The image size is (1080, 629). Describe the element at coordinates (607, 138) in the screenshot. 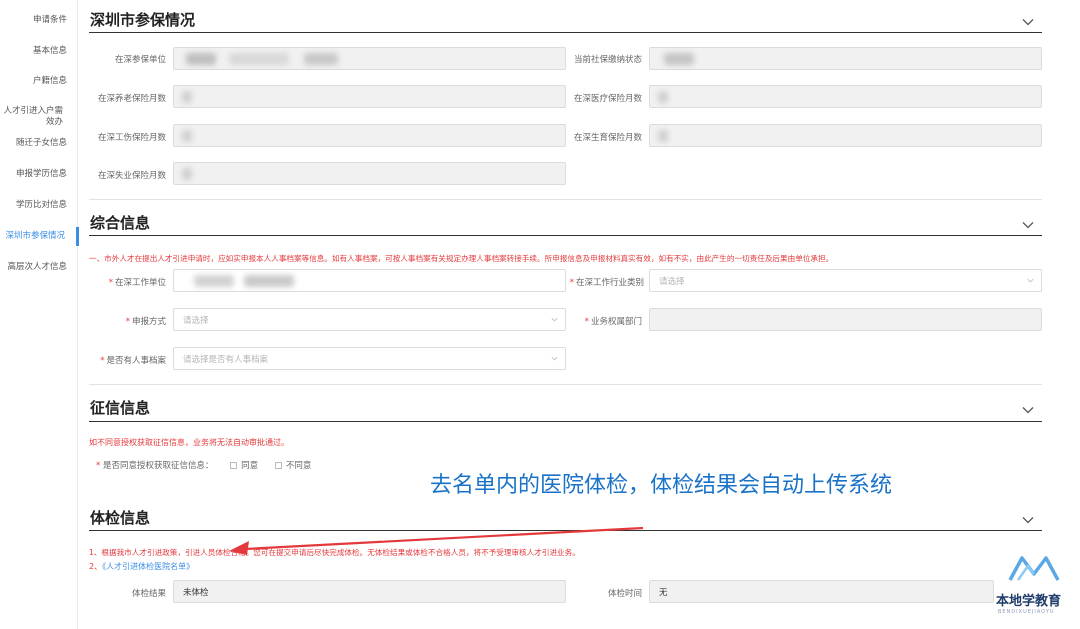

I see `maternity-months-label: 在深生育保险月数` at that location.